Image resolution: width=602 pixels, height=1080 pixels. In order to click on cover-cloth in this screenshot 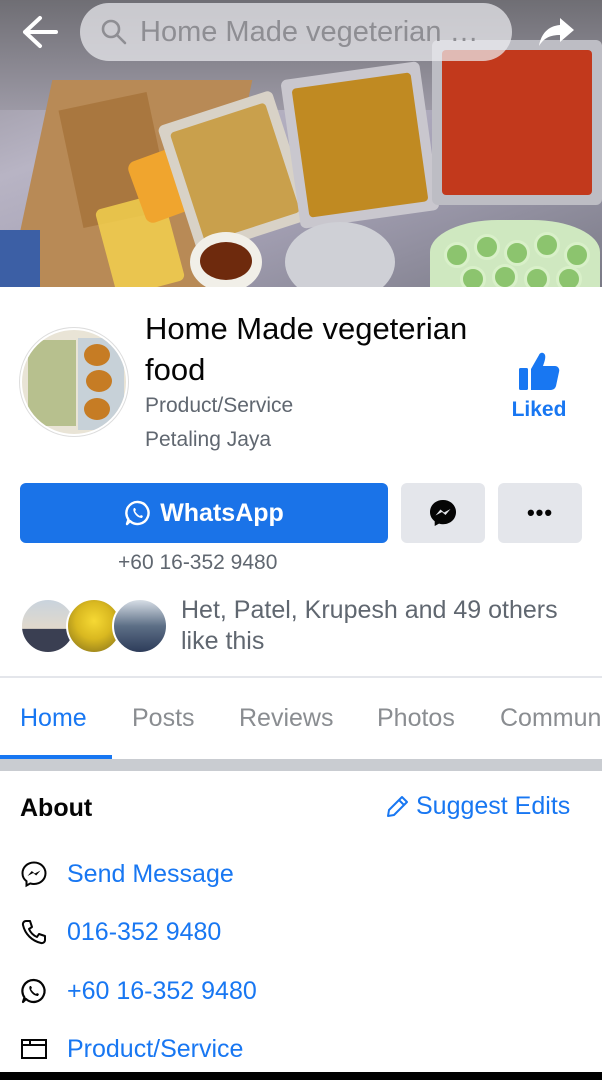, I will do `click(20, 258)`.